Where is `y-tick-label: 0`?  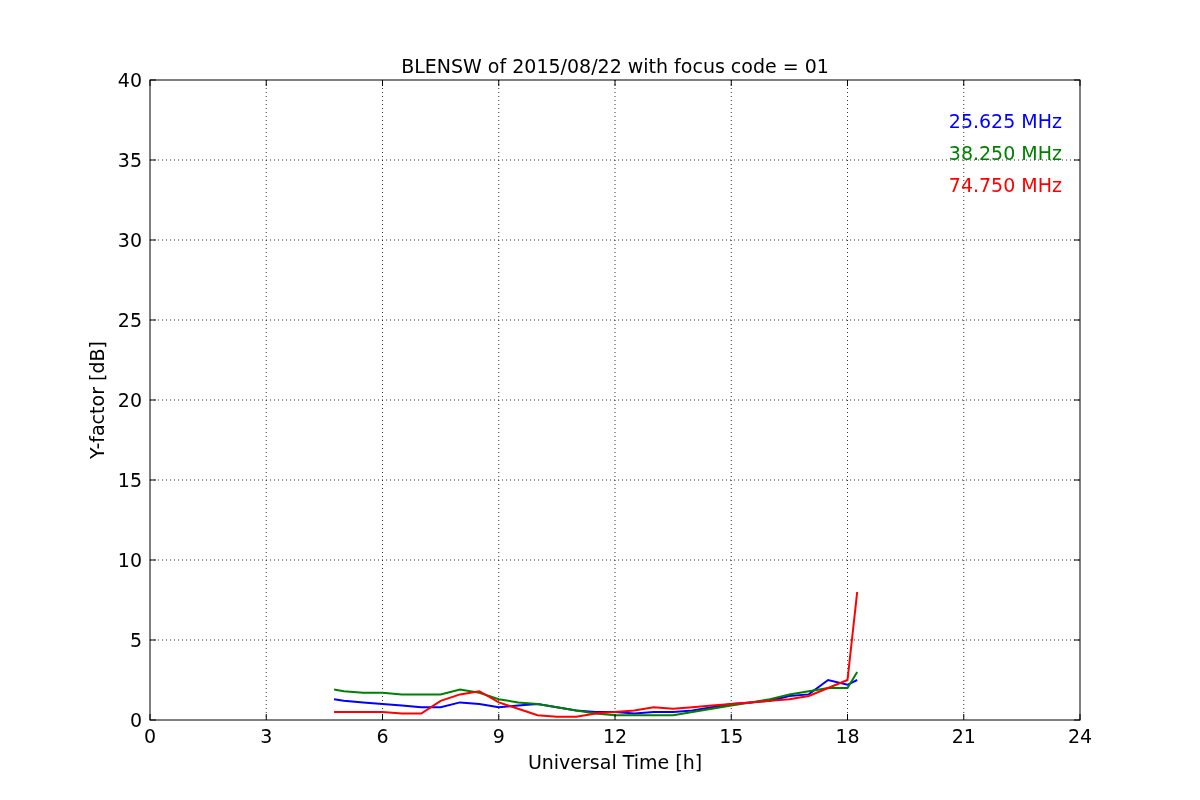 y-tick-label: 0 is located at coordinates (135, 720).